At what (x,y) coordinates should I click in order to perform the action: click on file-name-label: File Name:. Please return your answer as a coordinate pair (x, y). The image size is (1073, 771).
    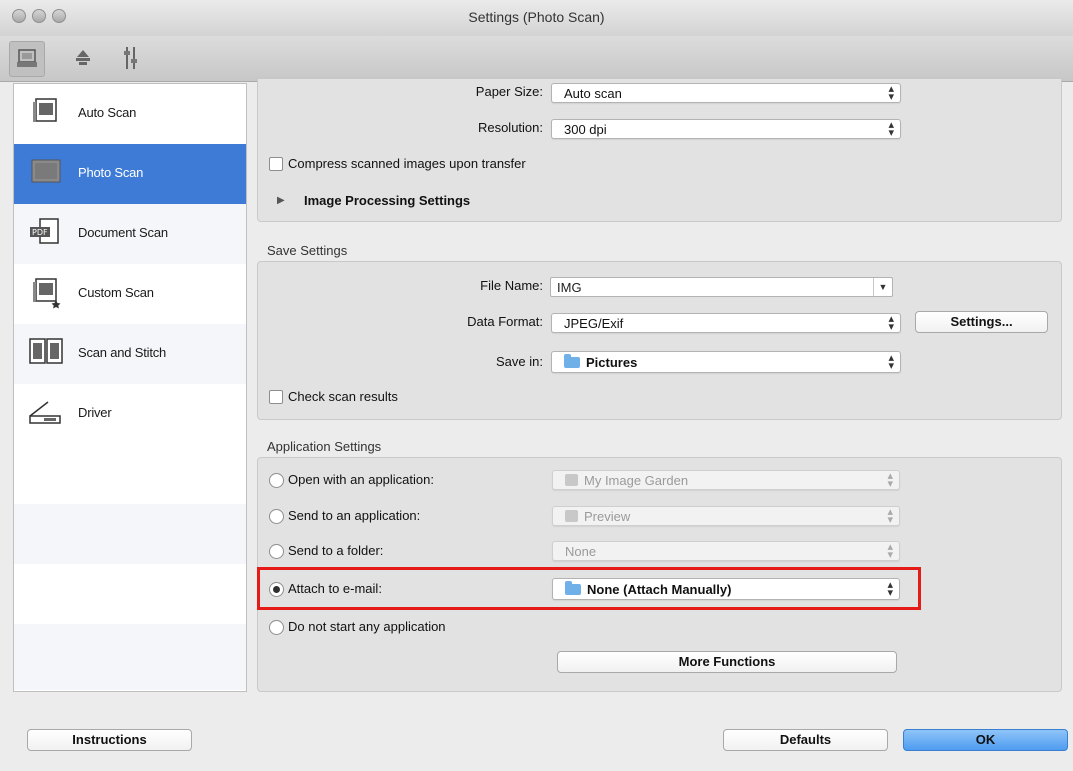
    Looking at the image, I should click on (511, 285).